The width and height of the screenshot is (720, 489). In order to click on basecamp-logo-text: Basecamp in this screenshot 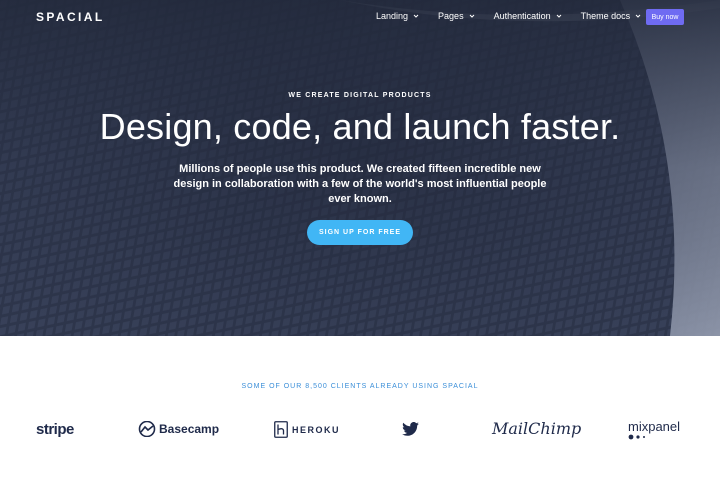, I will do `click(189, 429)`.